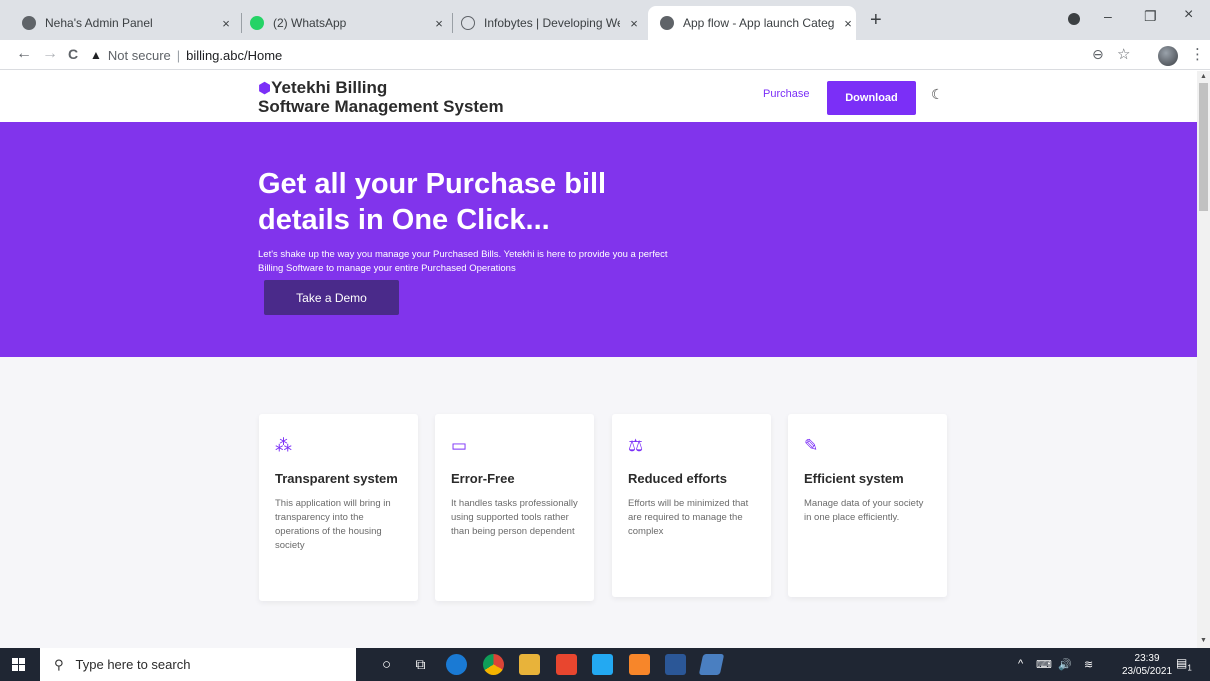 This screenshot has height=681, width=1210. What do you see at coordinates (1189, 668) in the screenshot?
I see `notification-count: 1` at bounding box center [1189, 668].